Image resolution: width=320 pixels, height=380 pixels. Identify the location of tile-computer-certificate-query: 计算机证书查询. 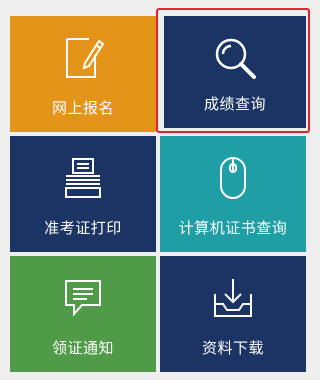
(233, 194).